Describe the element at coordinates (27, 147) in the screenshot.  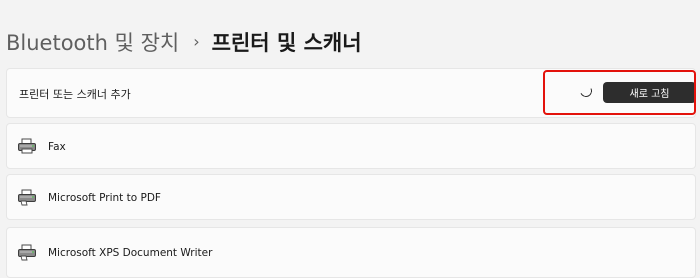
I see `fax-printer-icon` at that location.